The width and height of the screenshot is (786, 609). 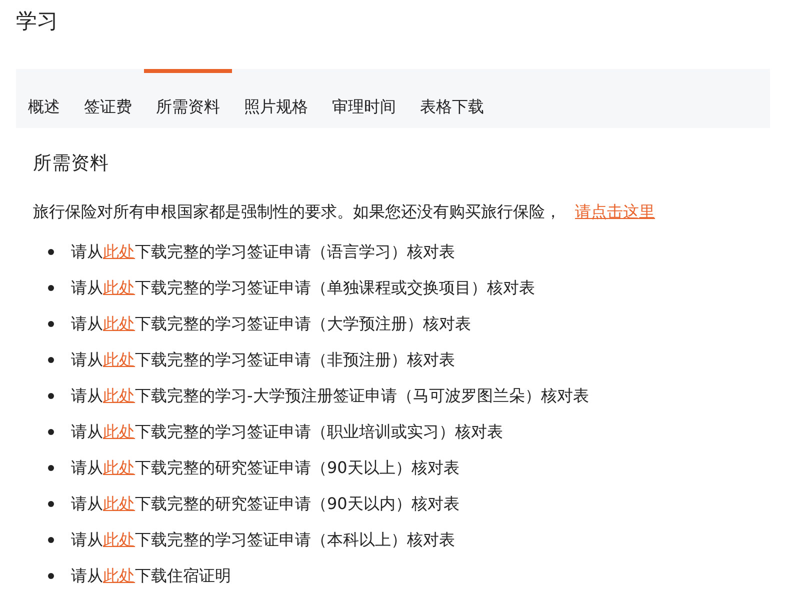 I want to click on section-title: 所需资料, so click(x=71, y=164).